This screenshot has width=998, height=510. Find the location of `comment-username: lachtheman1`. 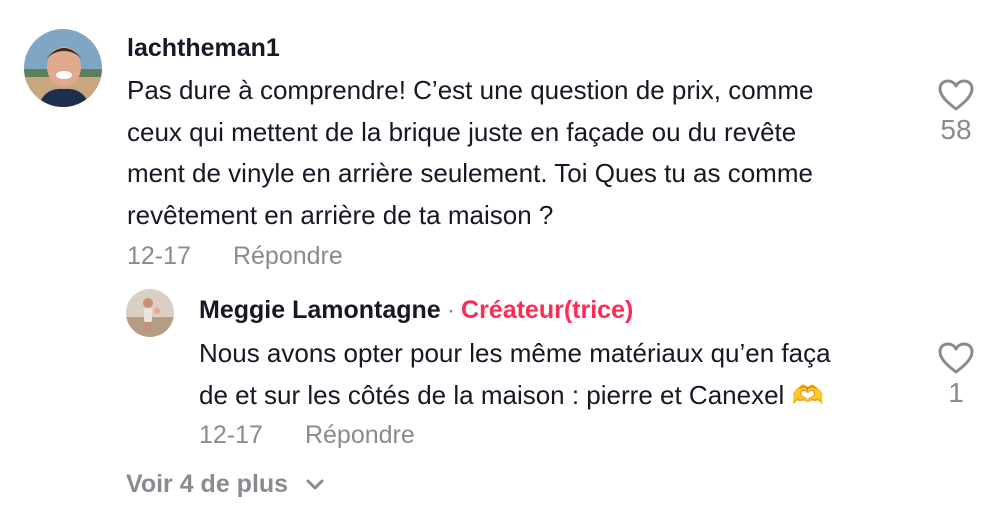

comment-username: lachtheman1 is located at coordinates (203, 48).